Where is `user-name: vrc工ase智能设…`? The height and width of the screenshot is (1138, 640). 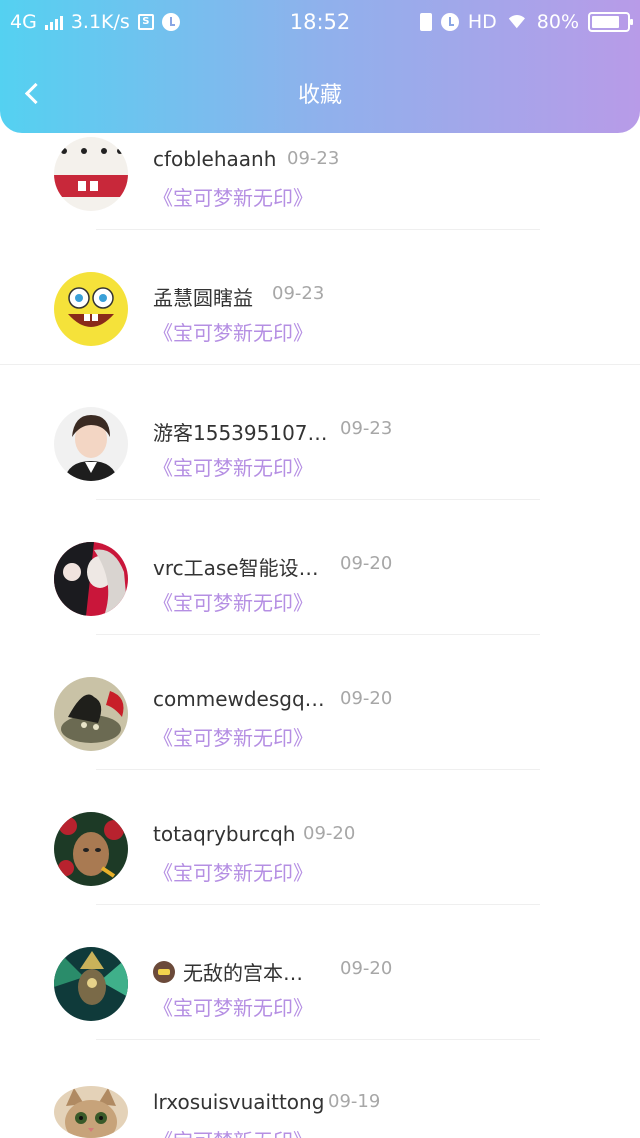
user-name: vrc工ase智能设… is located at coordinates (236, 568).